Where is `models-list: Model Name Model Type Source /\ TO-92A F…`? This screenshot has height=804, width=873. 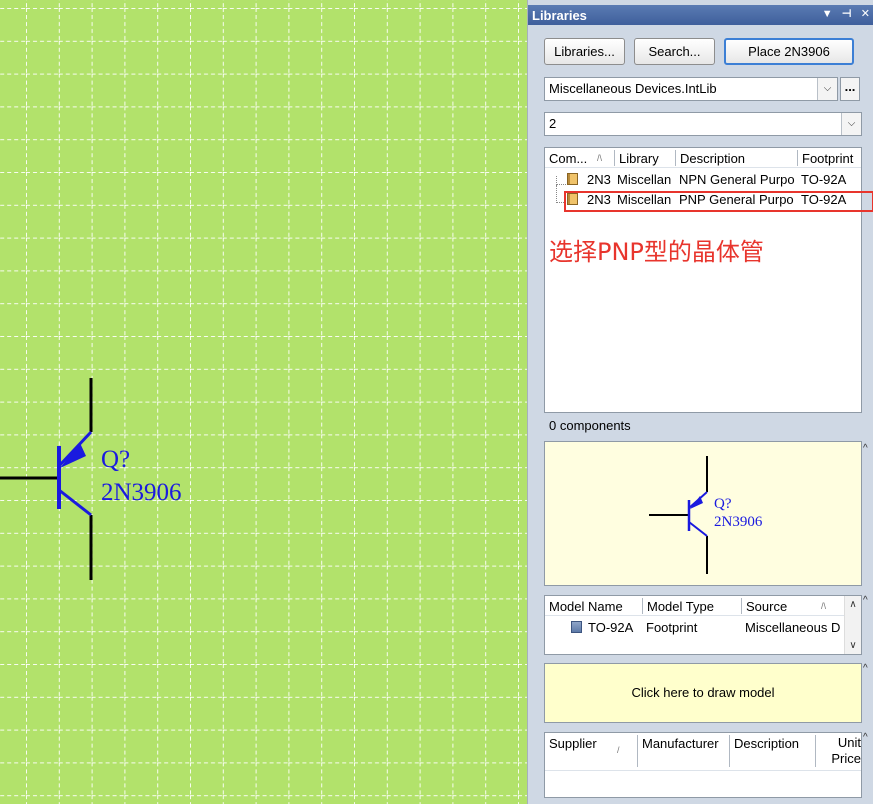
models-list: Model Name Model Type Source /\ TO-92A F… is located at coordinates (703, 625).